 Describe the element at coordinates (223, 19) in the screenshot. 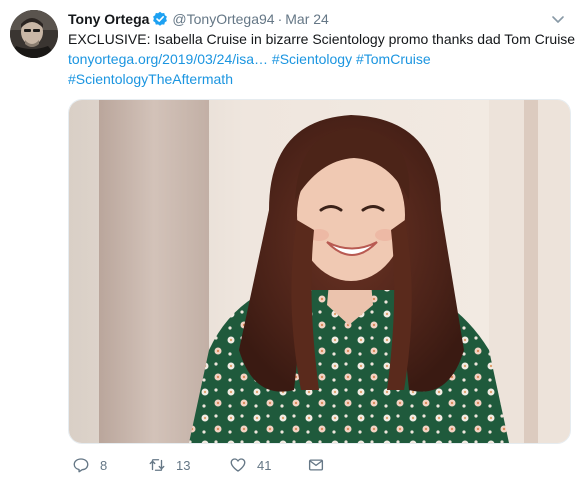

I see `user-handle: @TonyOrtega94` at that location.